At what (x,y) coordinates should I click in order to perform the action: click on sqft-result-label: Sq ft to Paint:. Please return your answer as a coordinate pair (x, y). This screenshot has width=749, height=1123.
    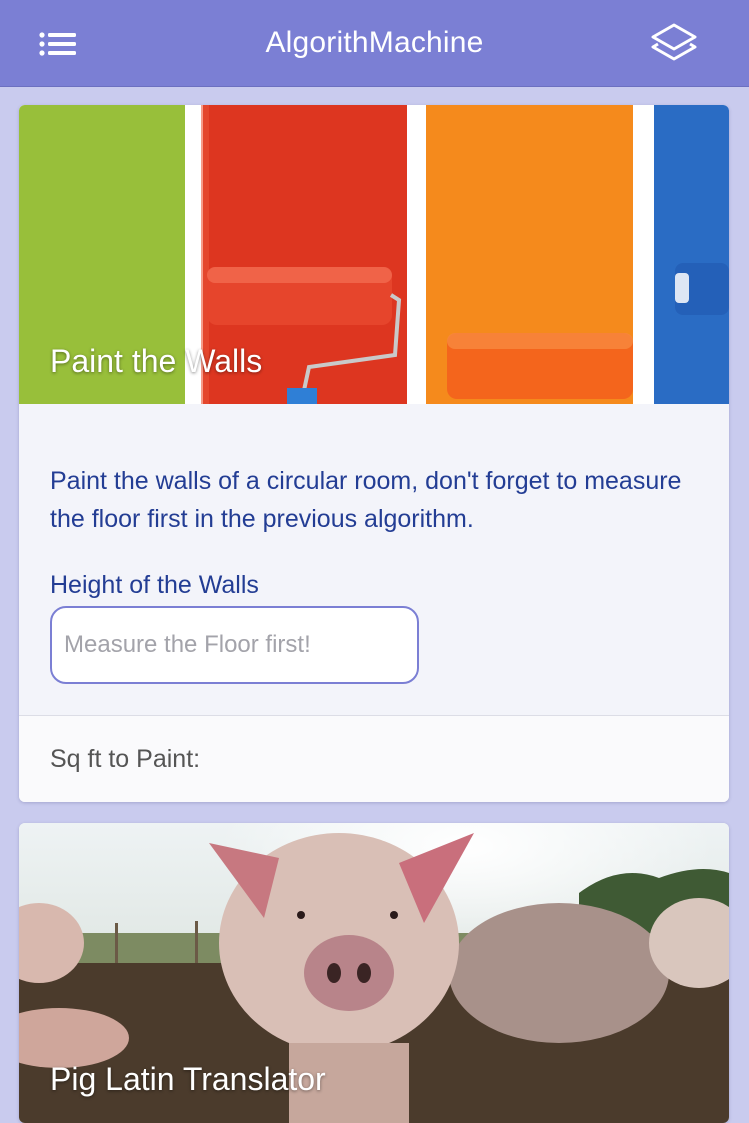
    Looking at the image, I should click on (125, 759).